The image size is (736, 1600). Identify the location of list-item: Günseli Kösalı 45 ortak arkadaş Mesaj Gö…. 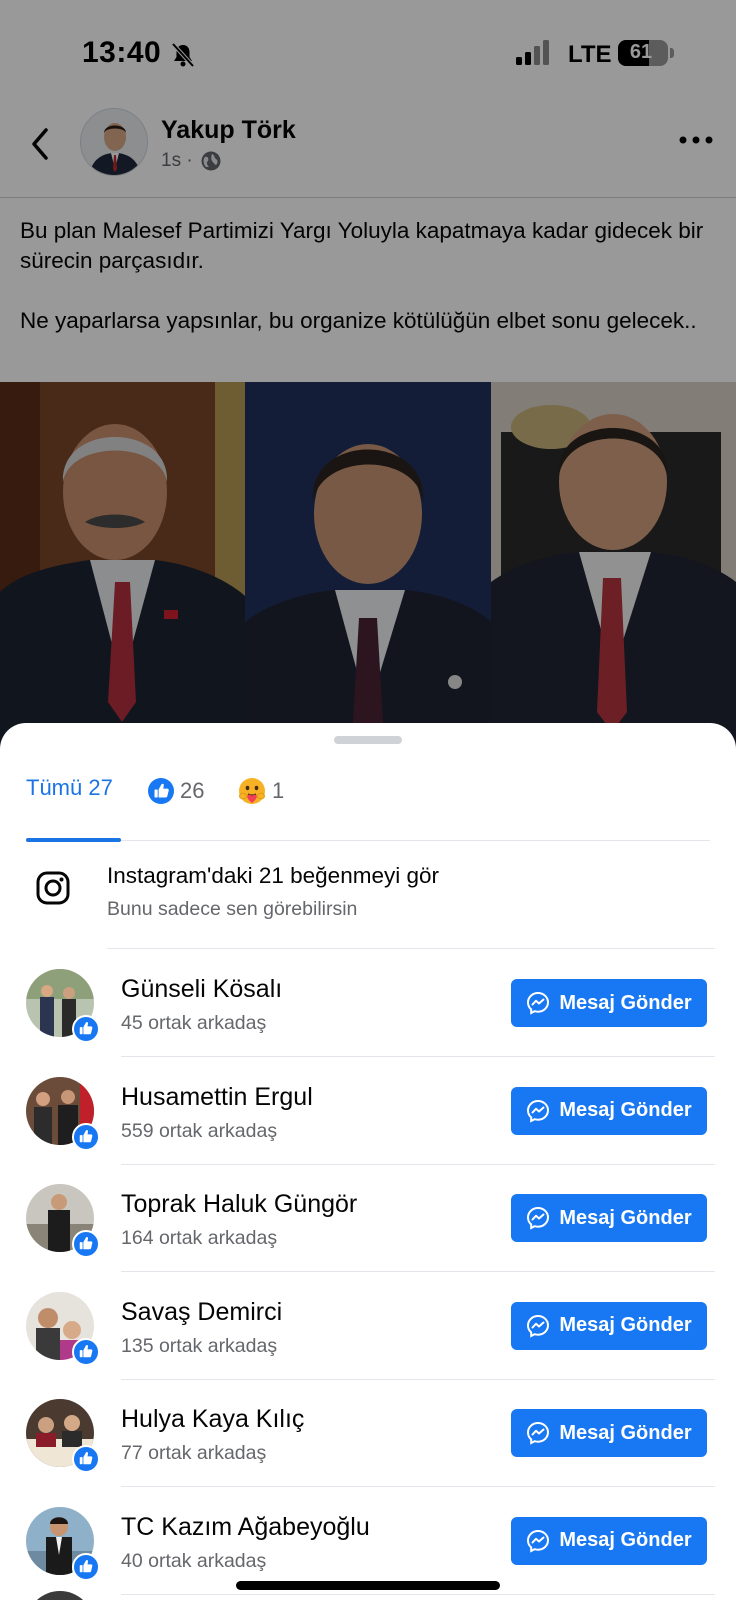
(368, 1003).